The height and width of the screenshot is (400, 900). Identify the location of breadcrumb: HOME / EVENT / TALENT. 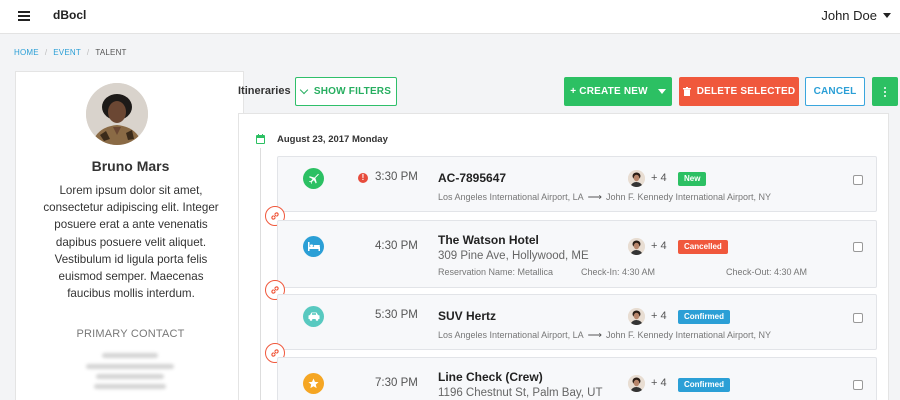
(70, 52).